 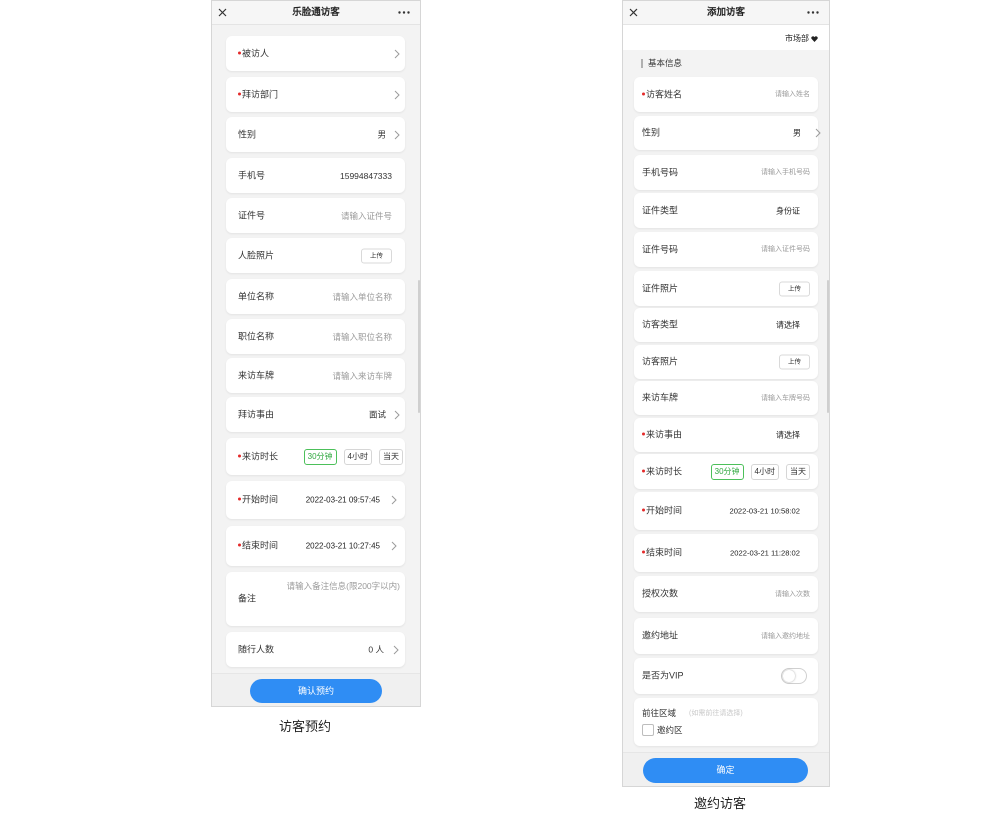 What do you see at coordinates (670, 730) in the screenshot?
I see `invite-area-checkbox-label: 邀约区` at bounding box center [670, 730].